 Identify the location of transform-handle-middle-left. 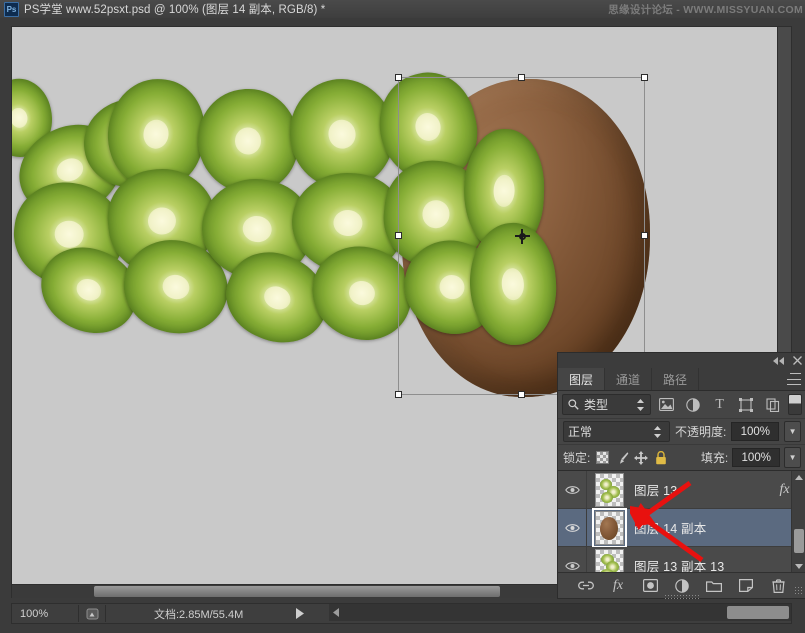
(398, 235).